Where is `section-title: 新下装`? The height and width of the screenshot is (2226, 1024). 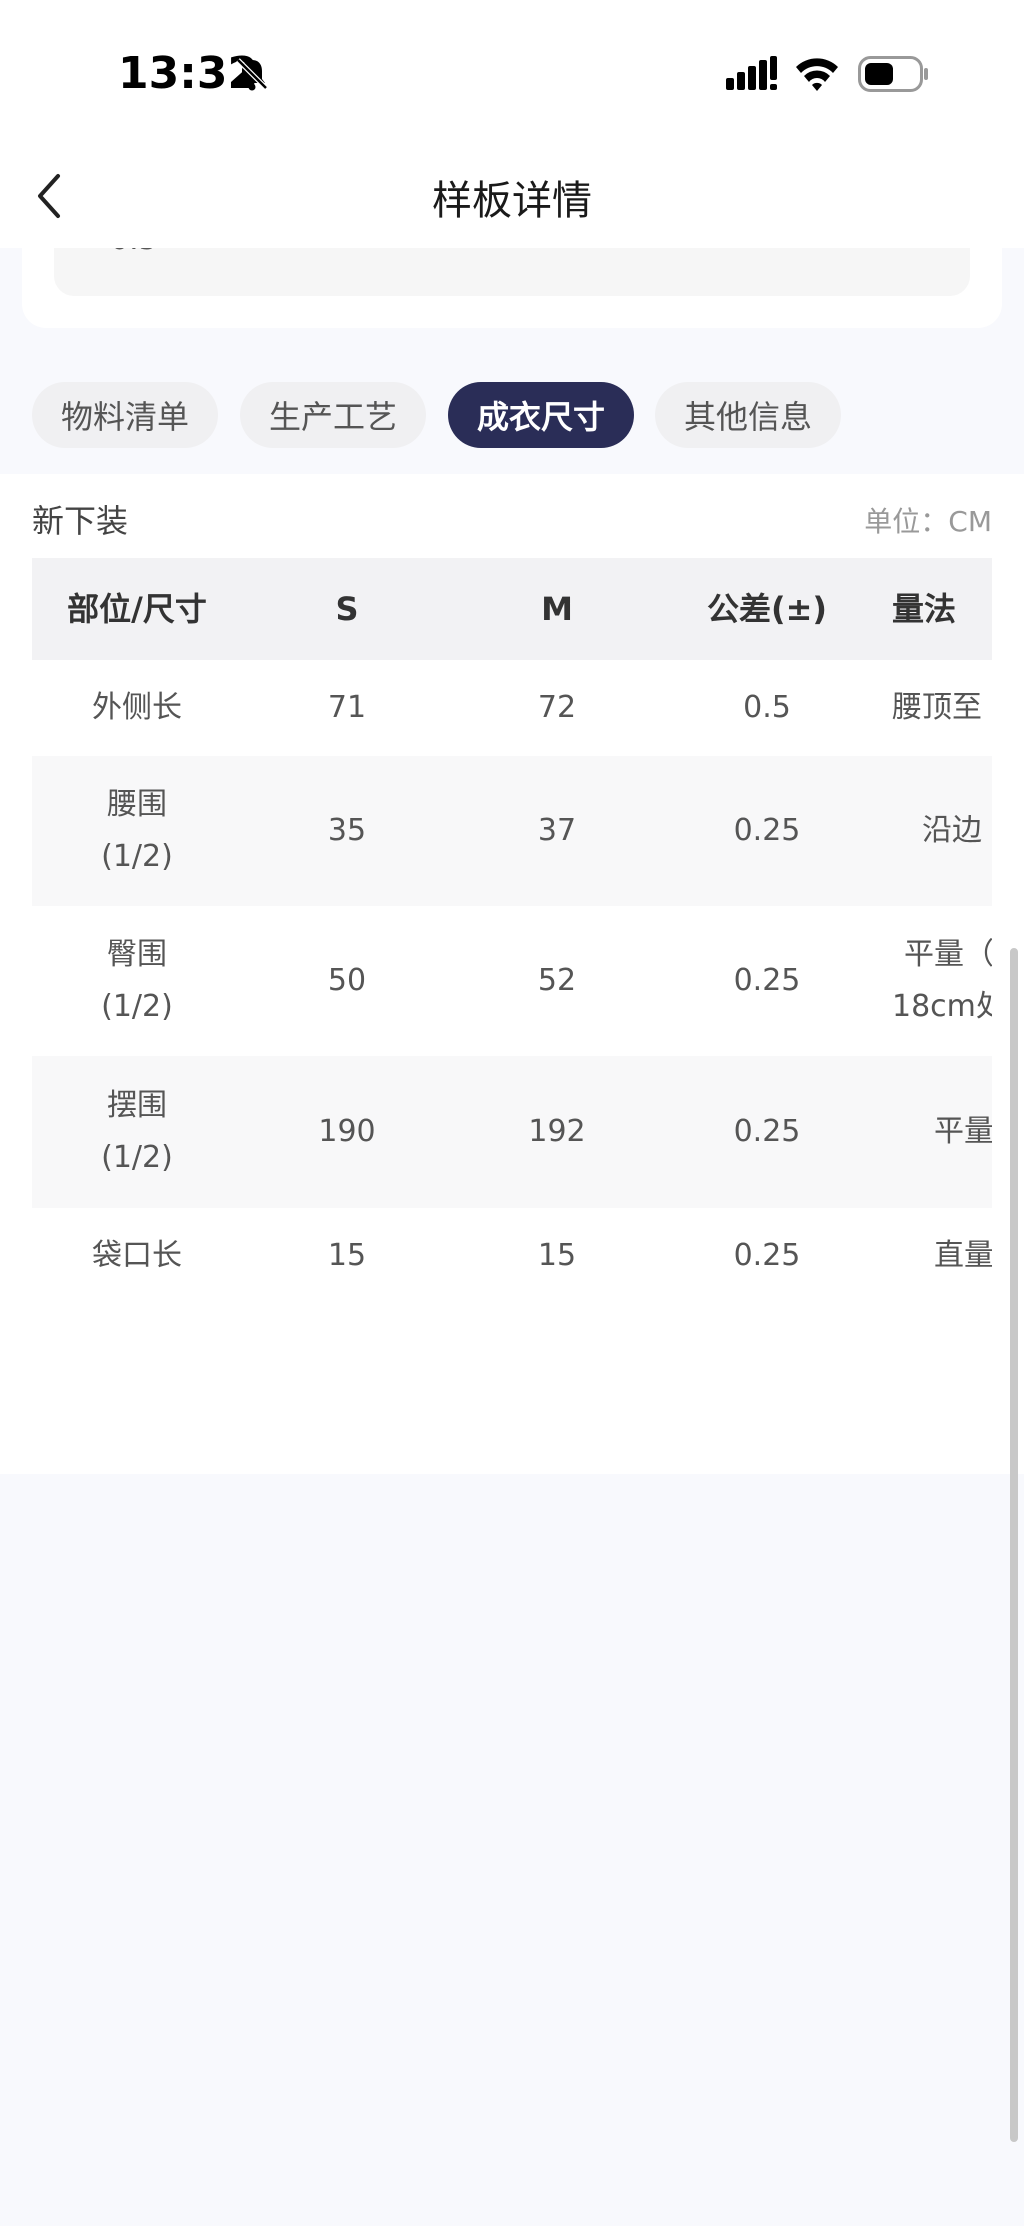 section-title: 新下装 is located at coordinates (80, 521).